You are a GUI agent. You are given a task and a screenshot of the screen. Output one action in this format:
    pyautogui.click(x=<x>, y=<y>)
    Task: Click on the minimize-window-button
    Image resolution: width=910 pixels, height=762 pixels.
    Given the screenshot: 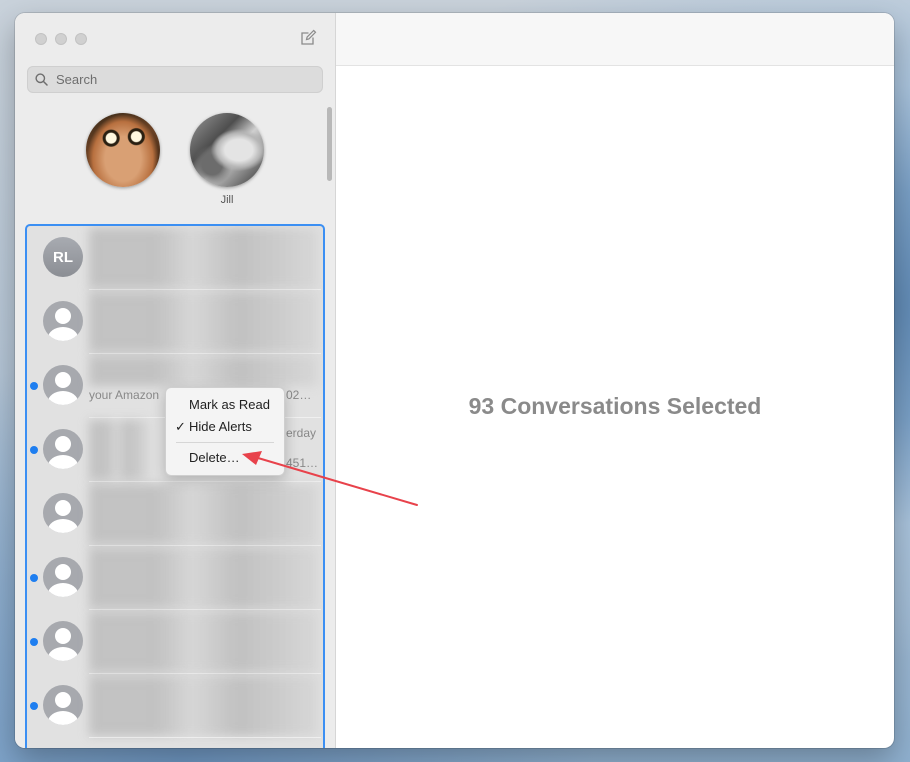 What is the action you would take?
    pyautogui.click(x=61, y=39)
    